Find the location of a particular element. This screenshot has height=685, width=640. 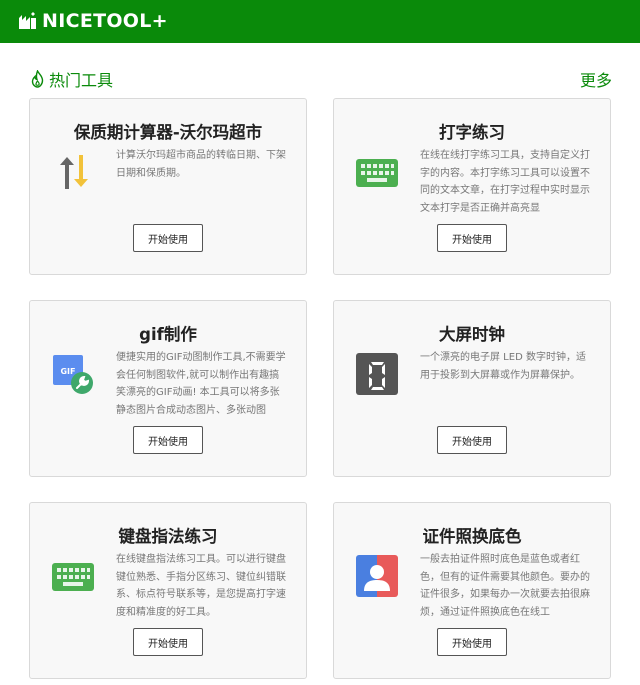

flame-icon is located at coordinates (37, 79).